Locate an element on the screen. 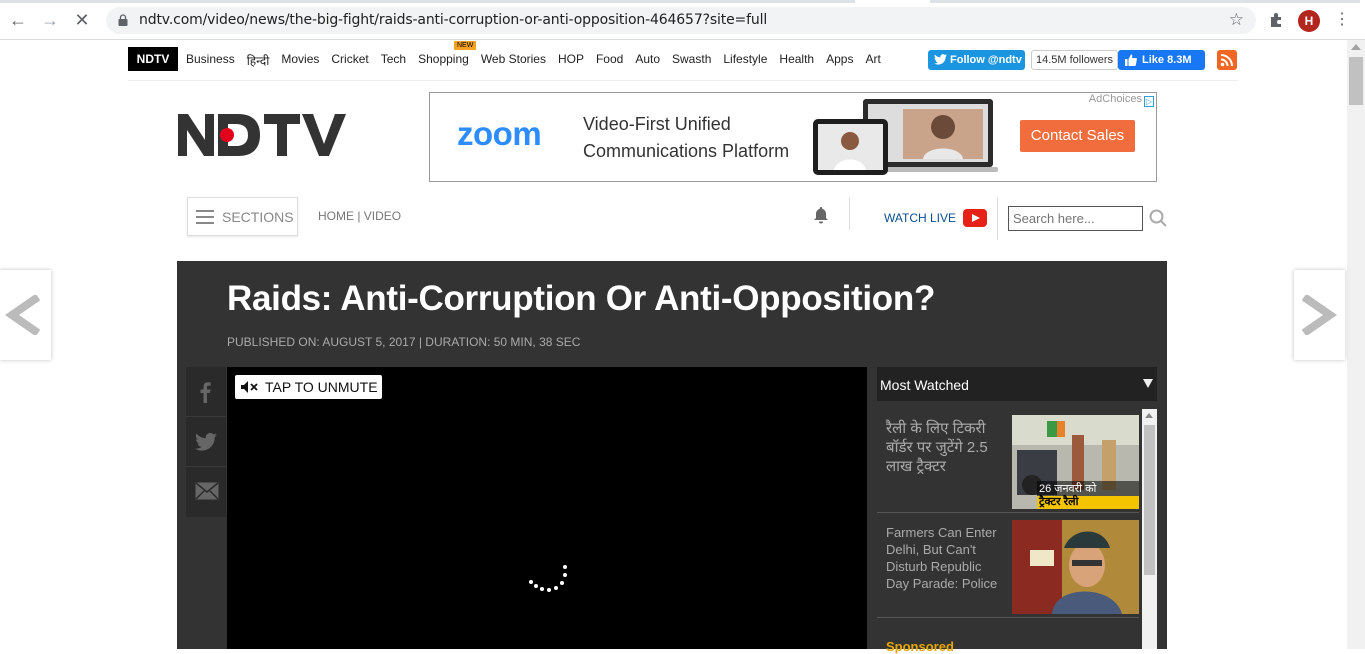 This screenshot has height=654, width=1365. nav-link-art: Art is located at coordinates (872, 60).